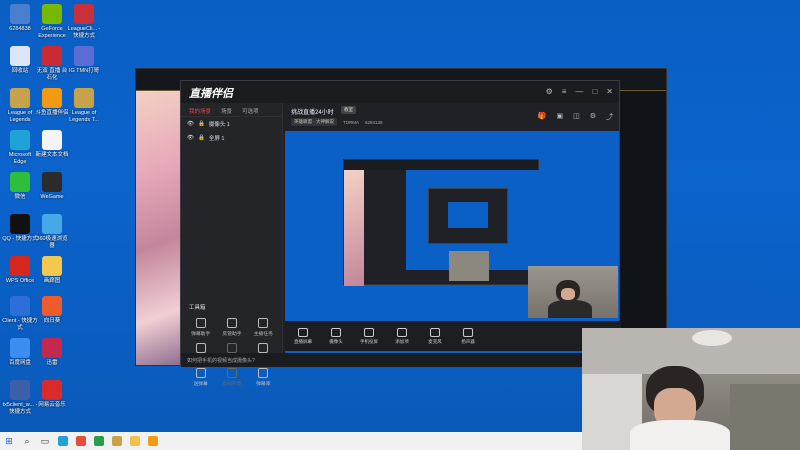 This screenshot has width=800, height=450. What do you see at coordinates (642, 228) in the screenshot?
I see `league-client-right-panel` at bounding box center [642, 228].